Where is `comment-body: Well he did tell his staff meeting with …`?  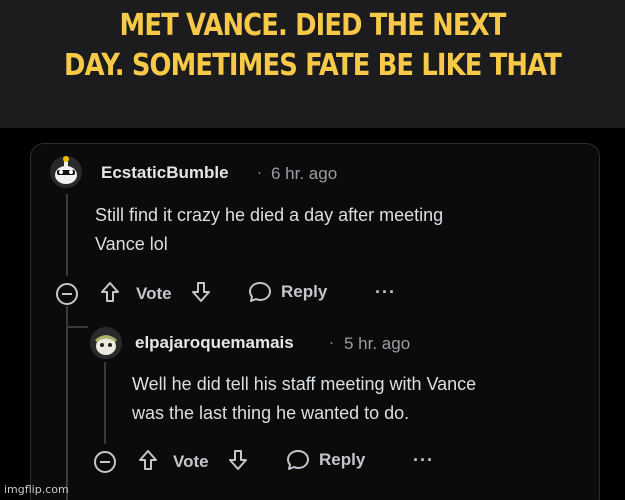 comment-body: Well he did tell his staff meeting with … is located at coordinates (304, 399).